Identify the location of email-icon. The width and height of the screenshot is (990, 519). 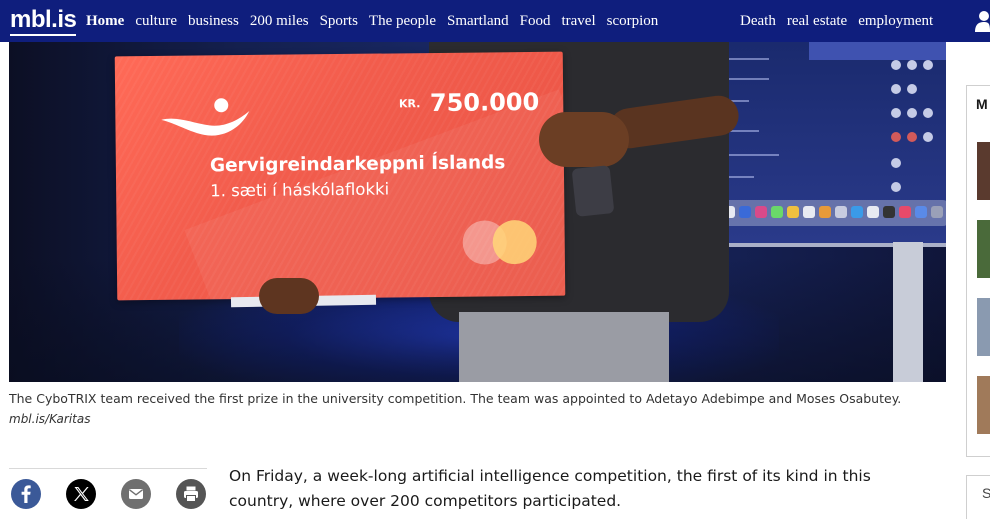
(136, 494).